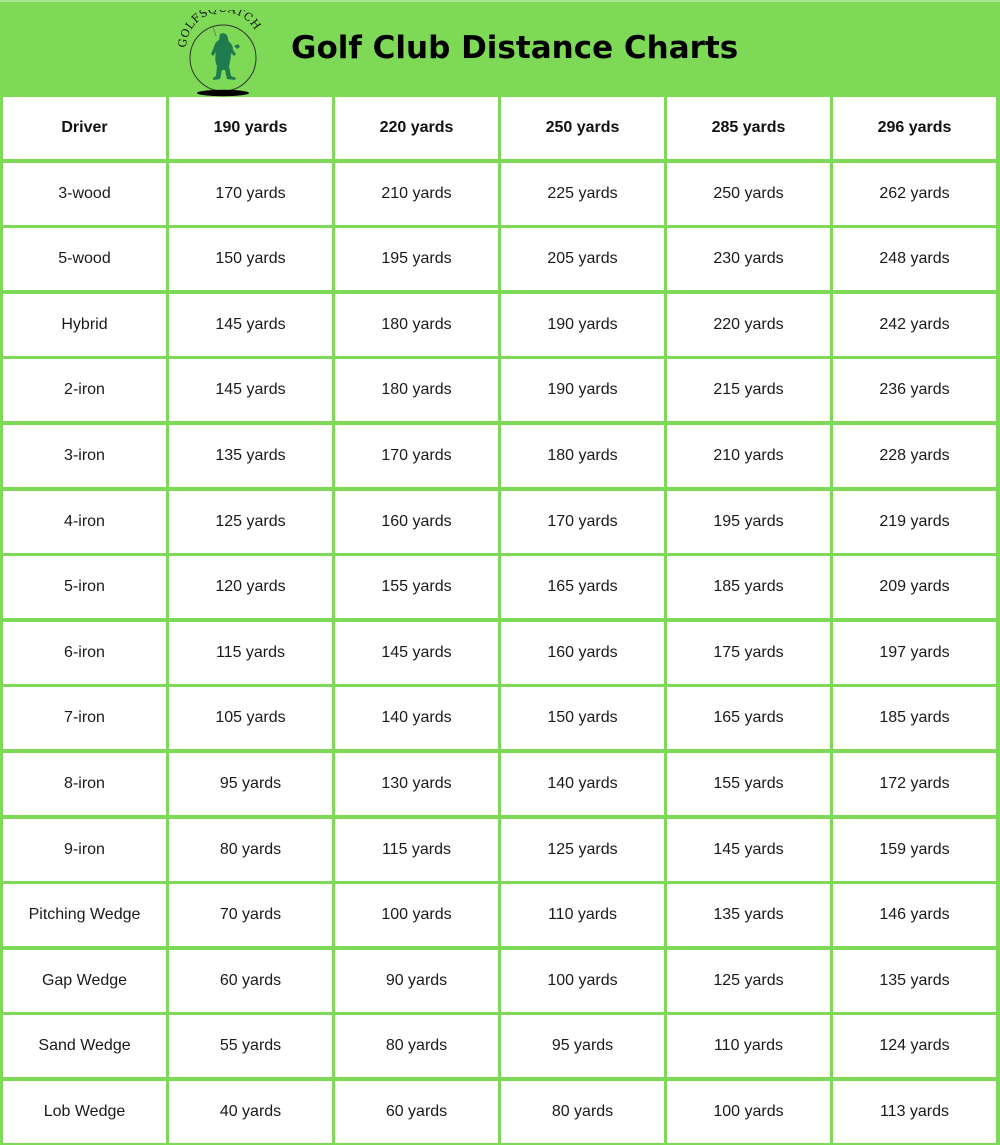  I want to click on row-label-club: 6-iron, so click(84, 652).